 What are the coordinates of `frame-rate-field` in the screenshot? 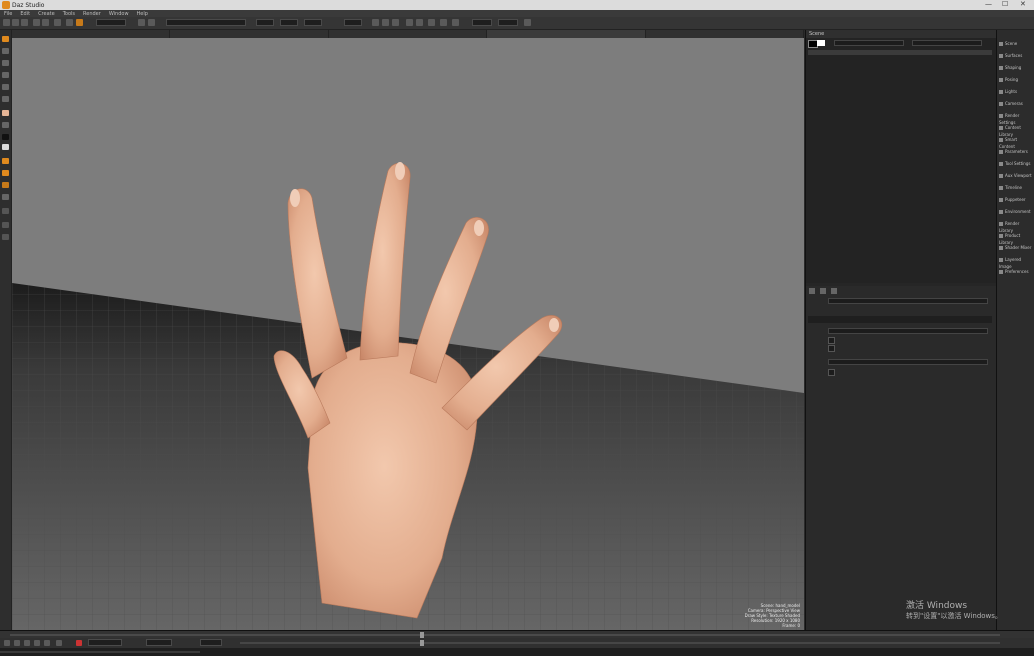 It's located at (159, 642).